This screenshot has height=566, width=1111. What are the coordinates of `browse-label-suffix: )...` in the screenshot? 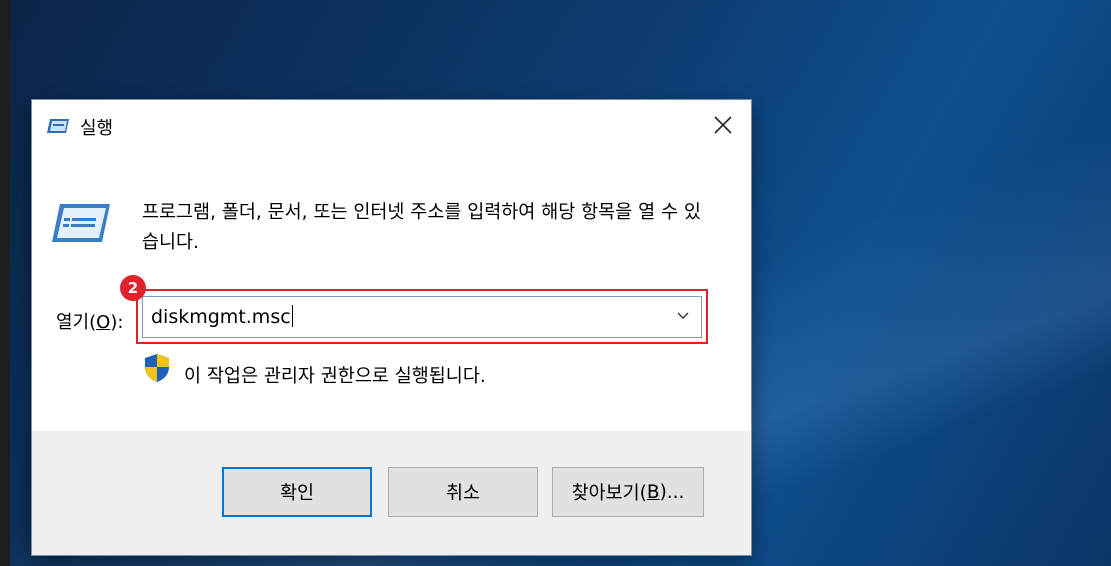 It's located at (672, 492).